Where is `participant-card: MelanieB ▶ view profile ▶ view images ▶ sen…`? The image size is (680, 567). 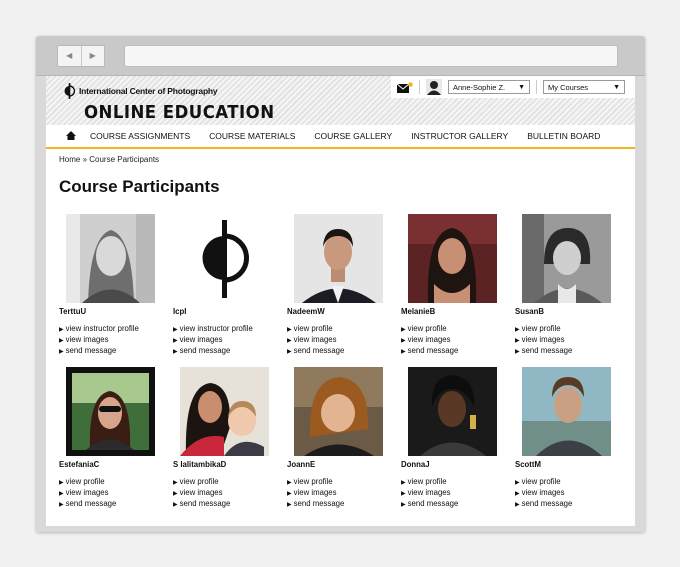 participant-card: MelanieB ▶ view profile ▶ view images ▶ sen… is located at coordinates (458, 290).